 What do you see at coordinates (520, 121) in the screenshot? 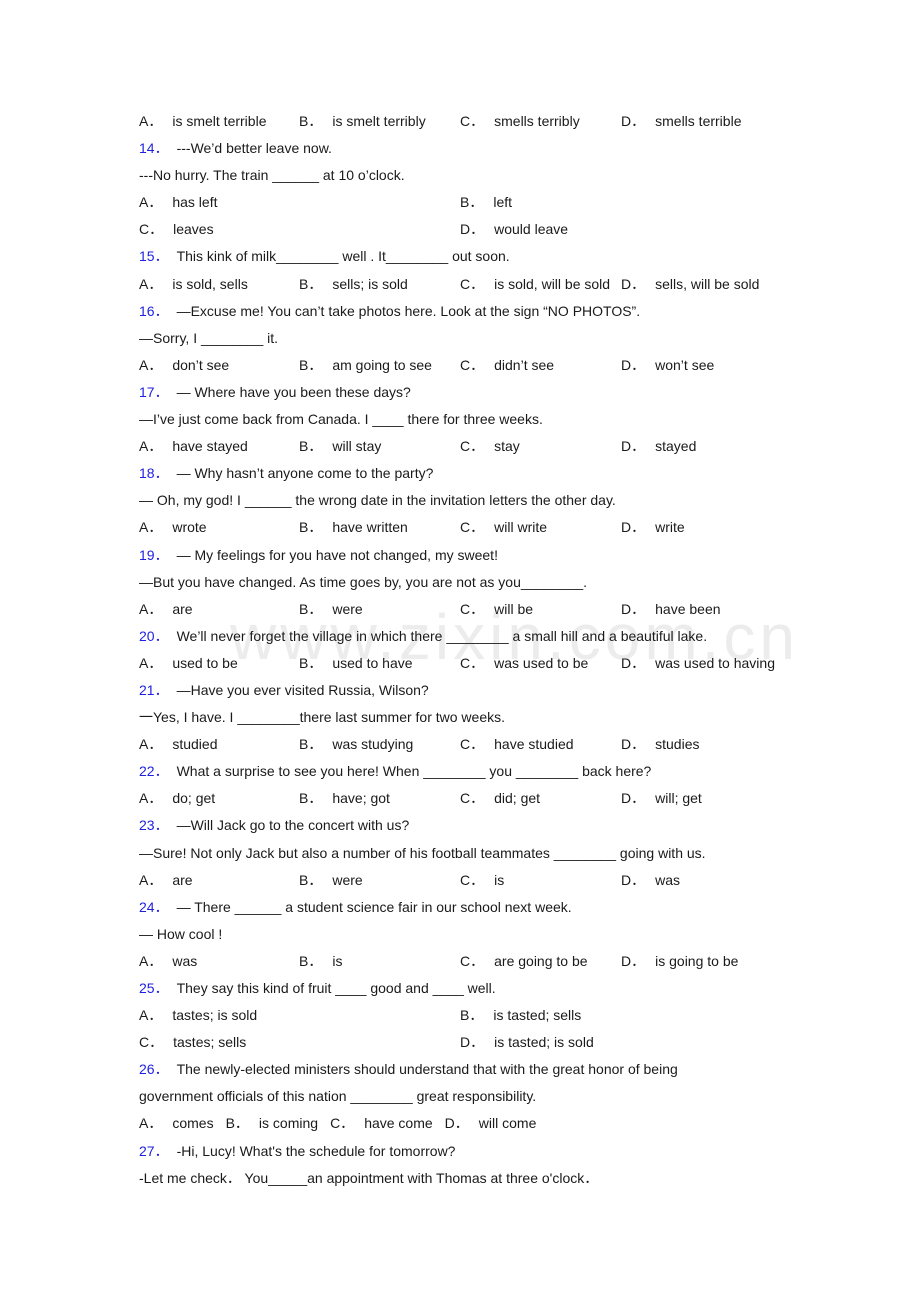
I see `option-c: C． smells terribly` at bounding box center [520, 121].